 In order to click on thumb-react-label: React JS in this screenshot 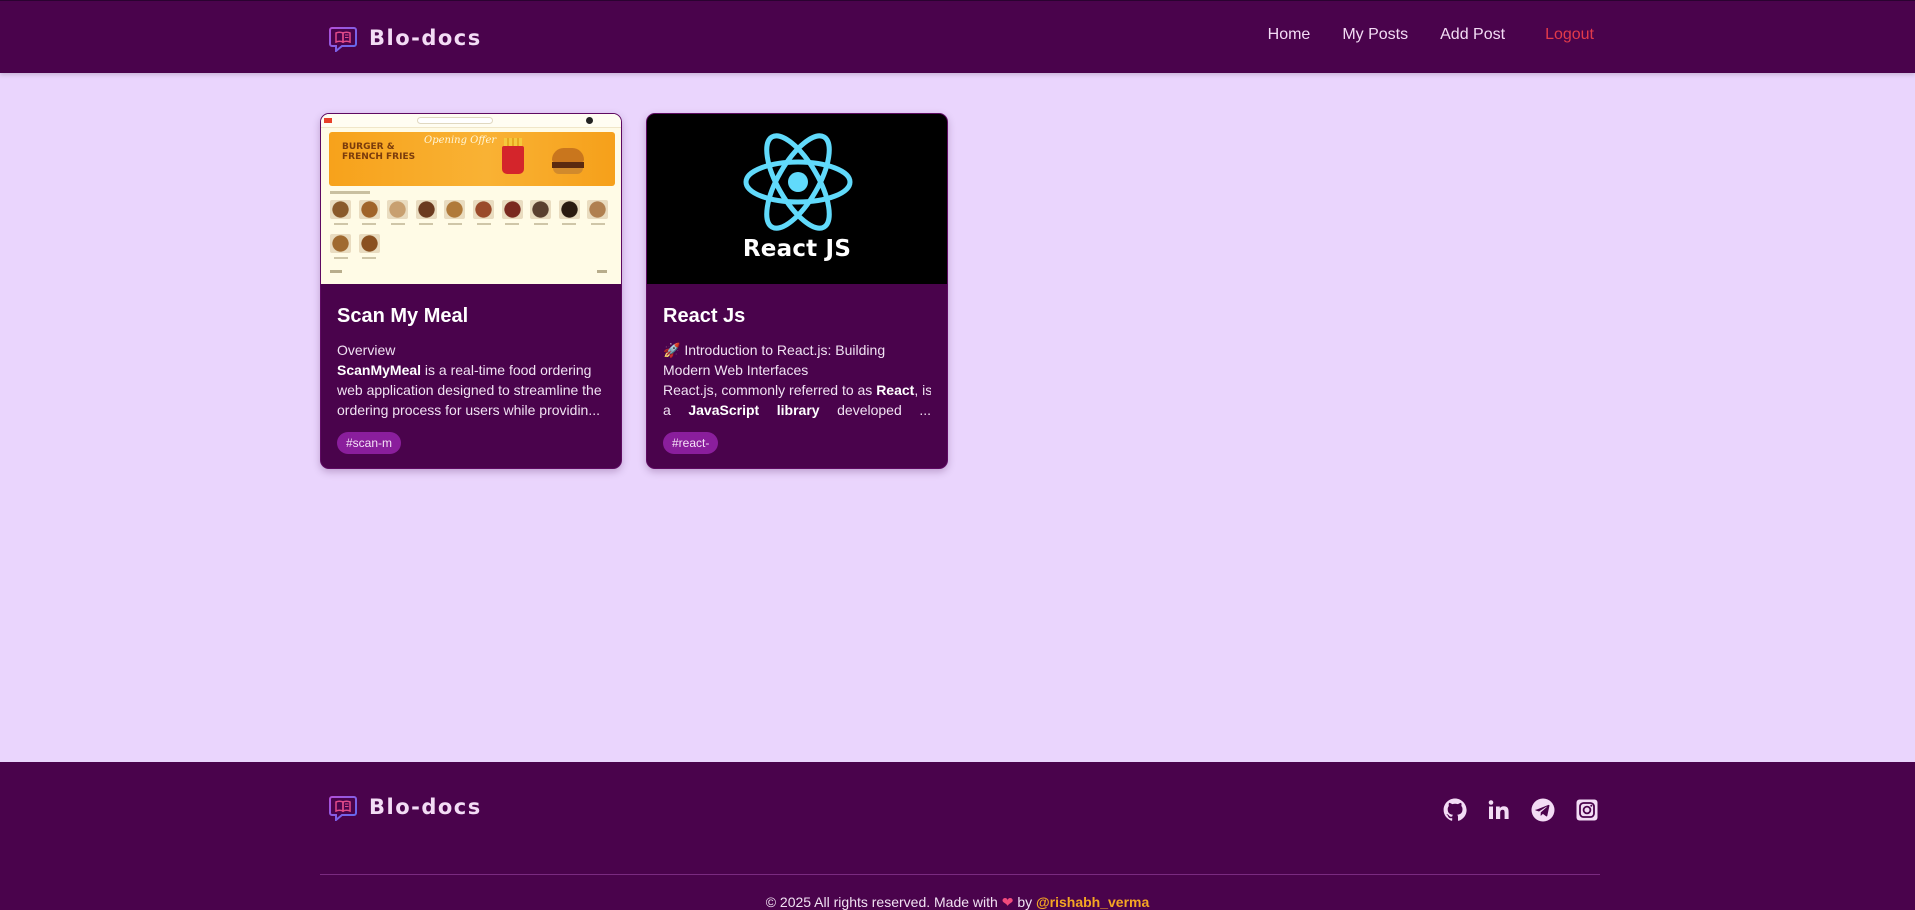, I will do `click(797, 249)`.